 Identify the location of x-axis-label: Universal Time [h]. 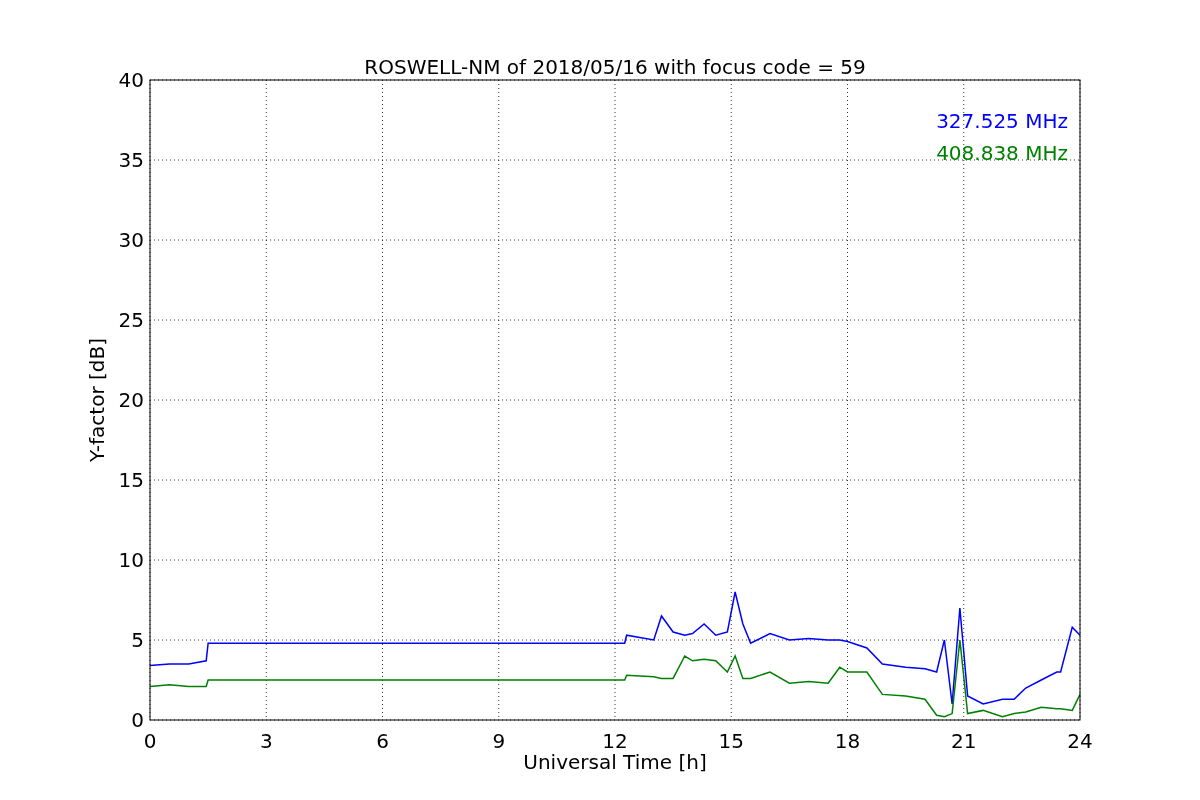
(615, 762).